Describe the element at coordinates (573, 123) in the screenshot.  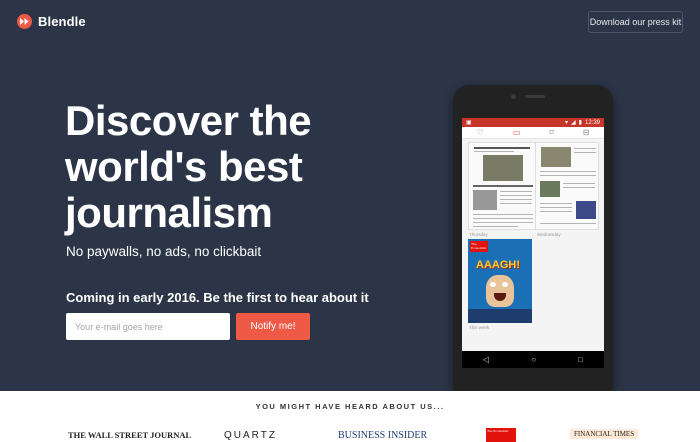
I see `signal-icon: ◢` at that location.